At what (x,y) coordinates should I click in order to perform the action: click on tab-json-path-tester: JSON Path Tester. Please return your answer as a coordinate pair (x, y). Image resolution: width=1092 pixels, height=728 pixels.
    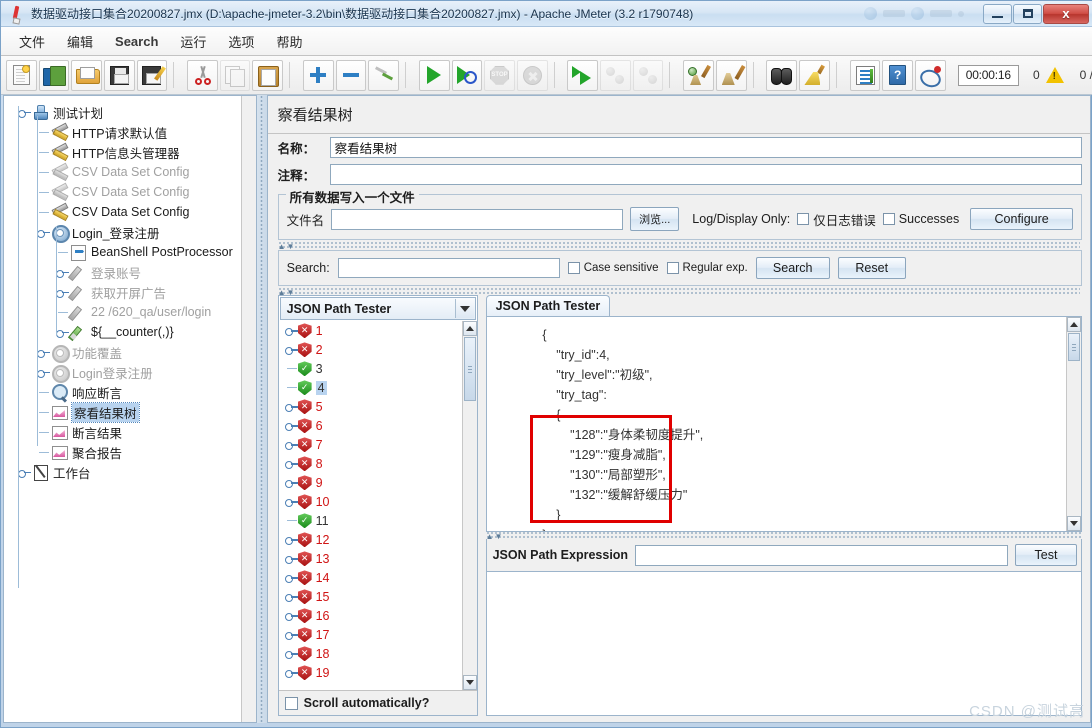
    Looking at the image, I should click on (548, 306).